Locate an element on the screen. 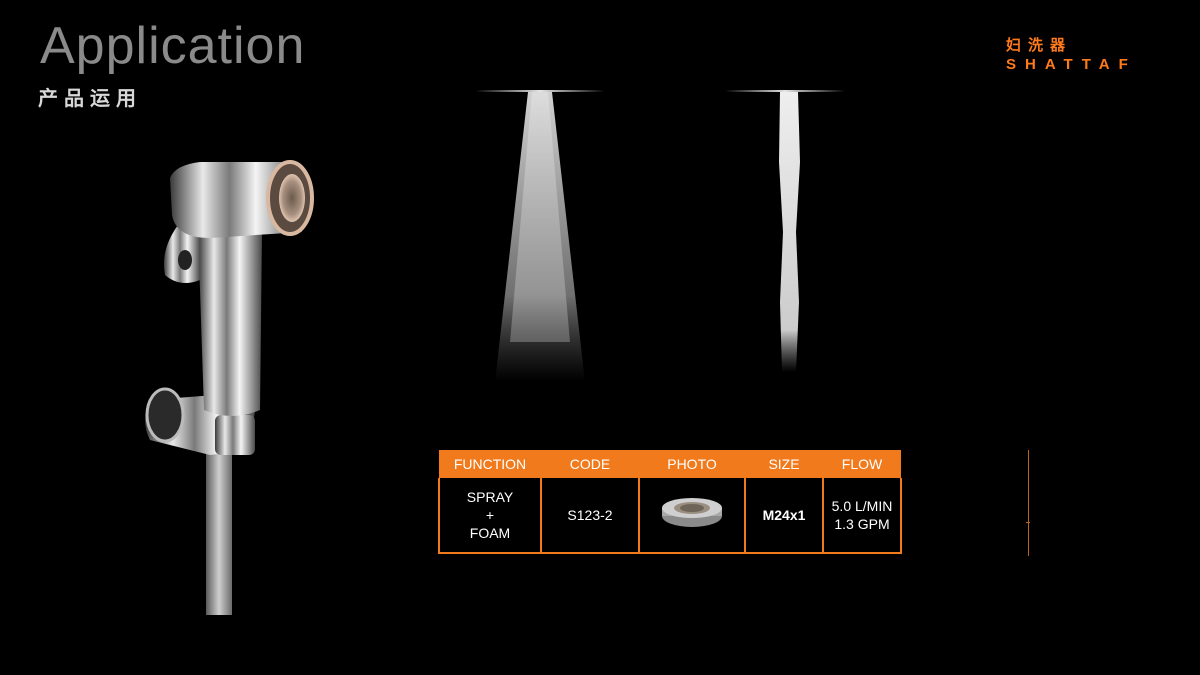 Image resolution: width=1200 pixels, height=675 pixels. divider-line is located at coordinates (1028, 503).